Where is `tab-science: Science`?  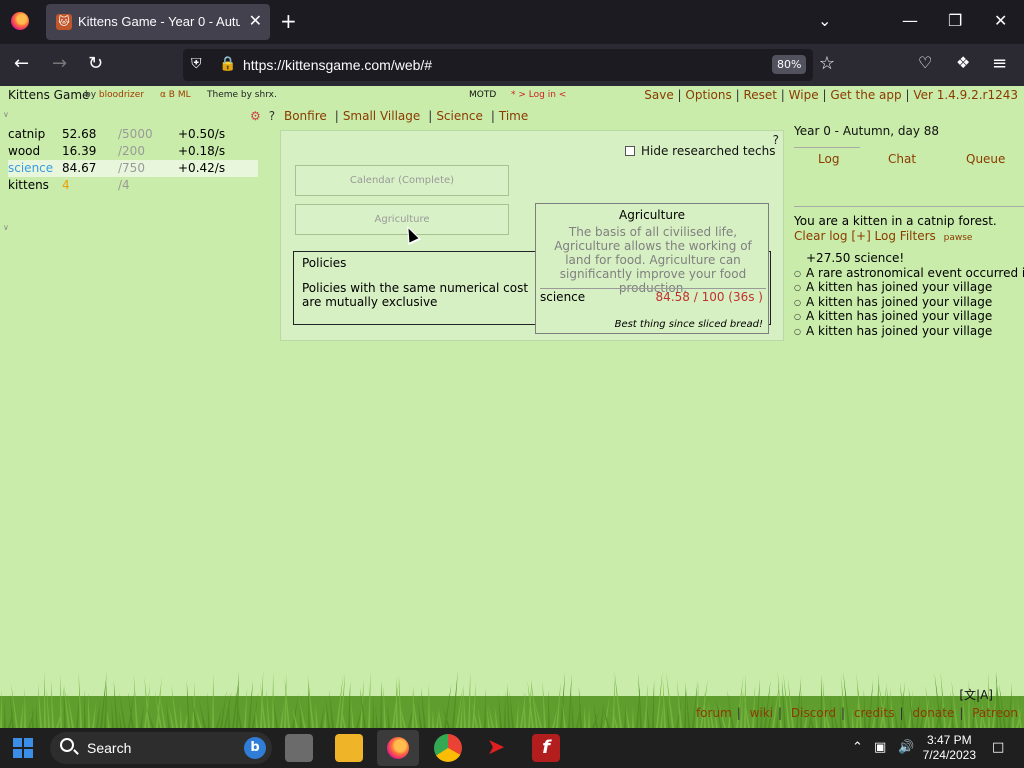 tab-science: Science is located at coordinates (459, 116).